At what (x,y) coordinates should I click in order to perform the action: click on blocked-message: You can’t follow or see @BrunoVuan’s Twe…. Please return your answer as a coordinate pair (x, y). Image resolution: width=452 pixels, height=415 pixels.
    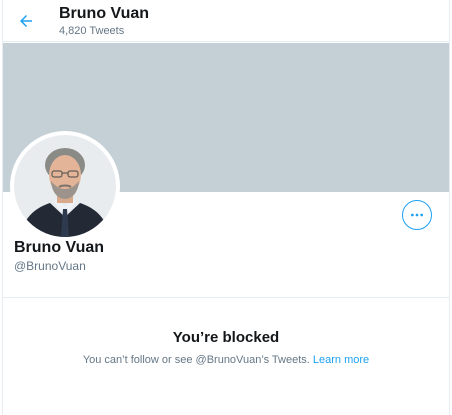
    Looking at the image, I should click on (197, 360).